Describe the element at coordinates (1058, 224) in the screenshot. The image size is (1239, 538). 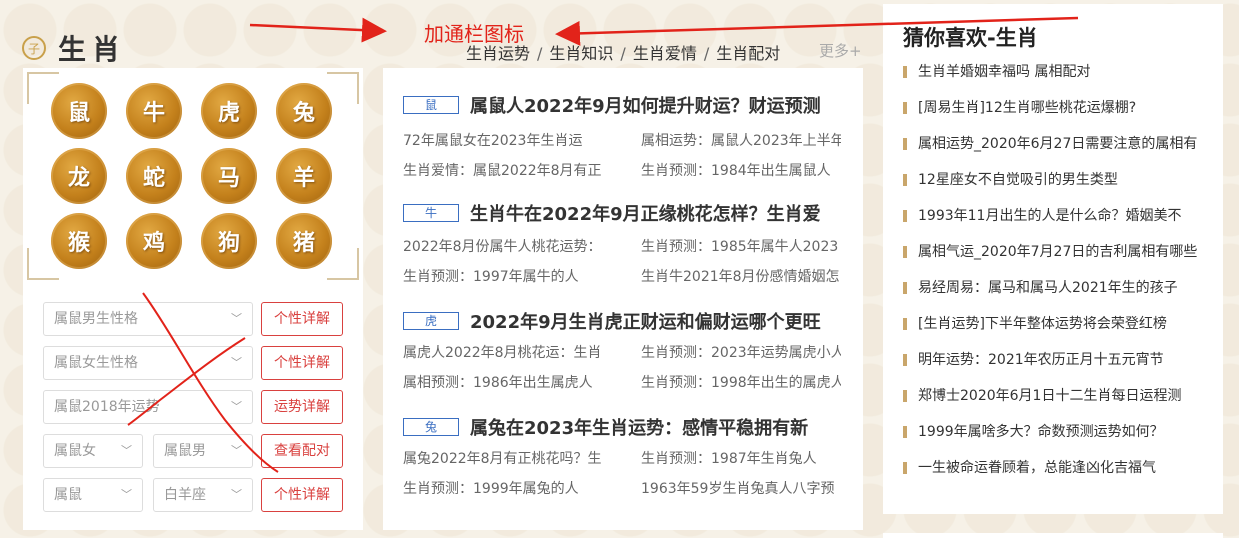
I see `recommend-item: 1993年11月出生的人是什么命？婚姻美不` at that location.